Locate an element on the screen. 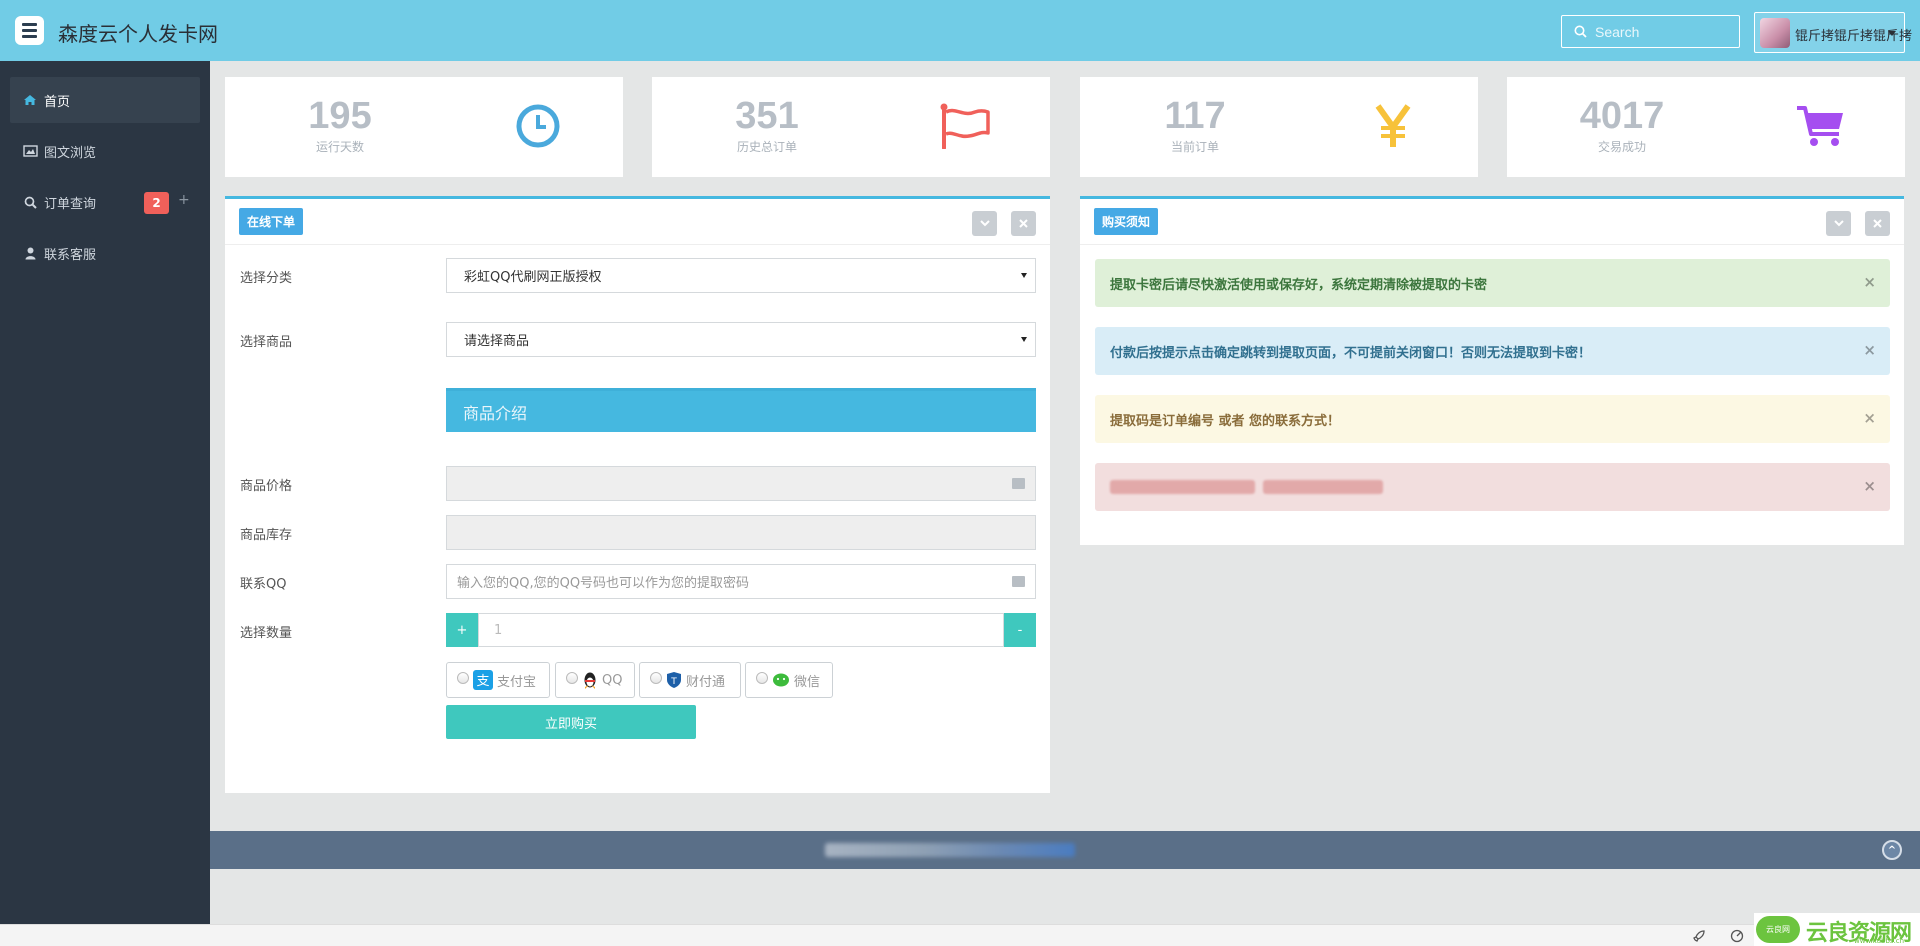 The width and height of the screenshot is (1920, 946). stat-value: 4017 is located at coordinates (1622, 116).